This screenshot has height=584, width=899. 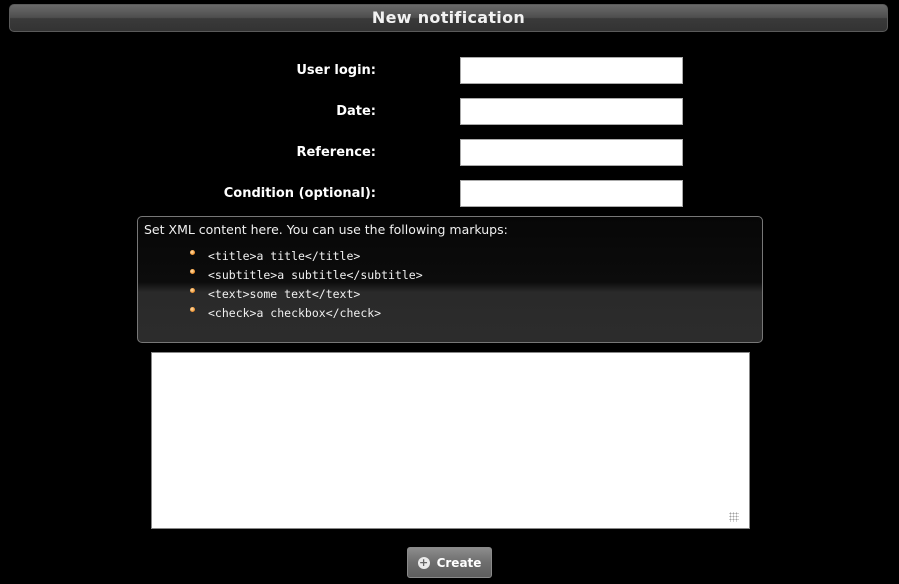 What do you see at coordinates (459, 562) in the screenshot?
I see `create-button-label: Create` at bounding box center [459, 562].